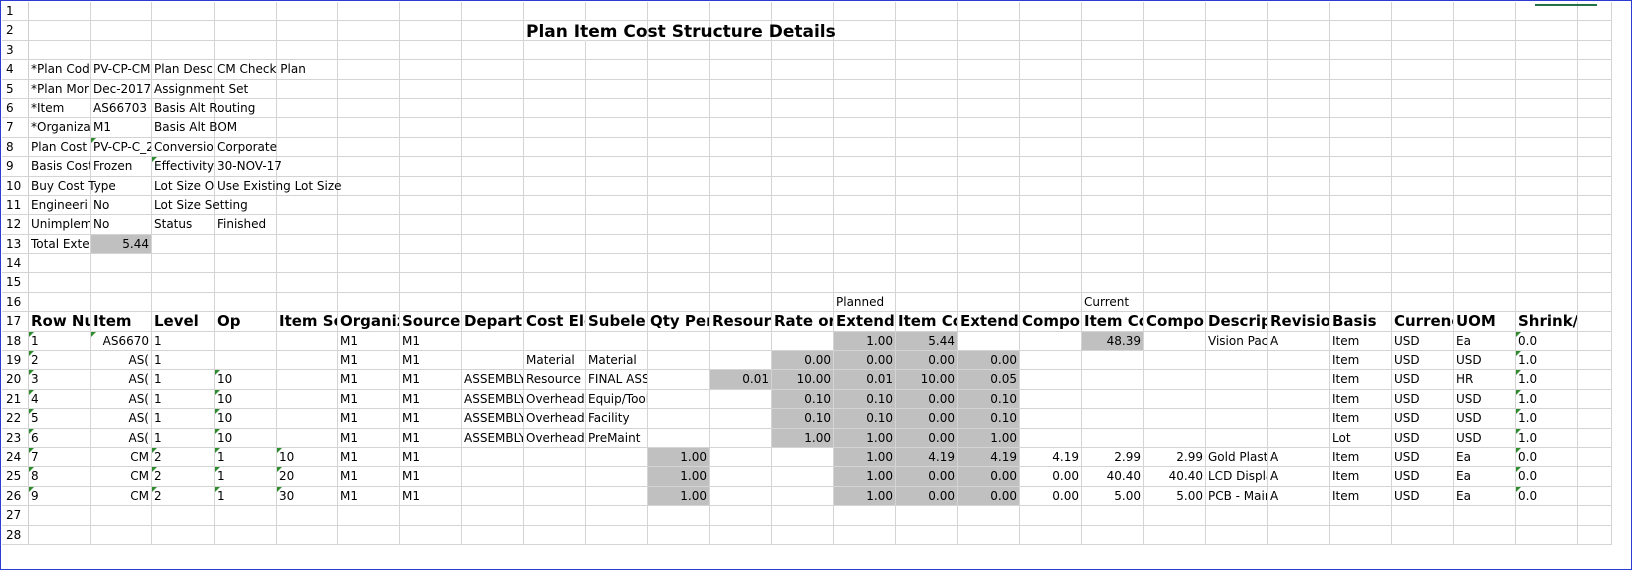 This screenshot has width=1632, height=570. I want to click on table-cell: 1, so click(183, 399).